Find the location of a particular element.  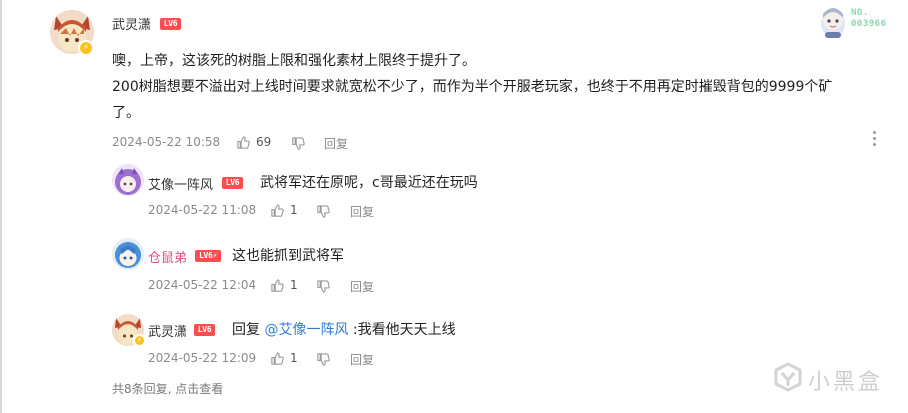

reply-text: :我看他天天上线 is located at coordinates (404, 330).